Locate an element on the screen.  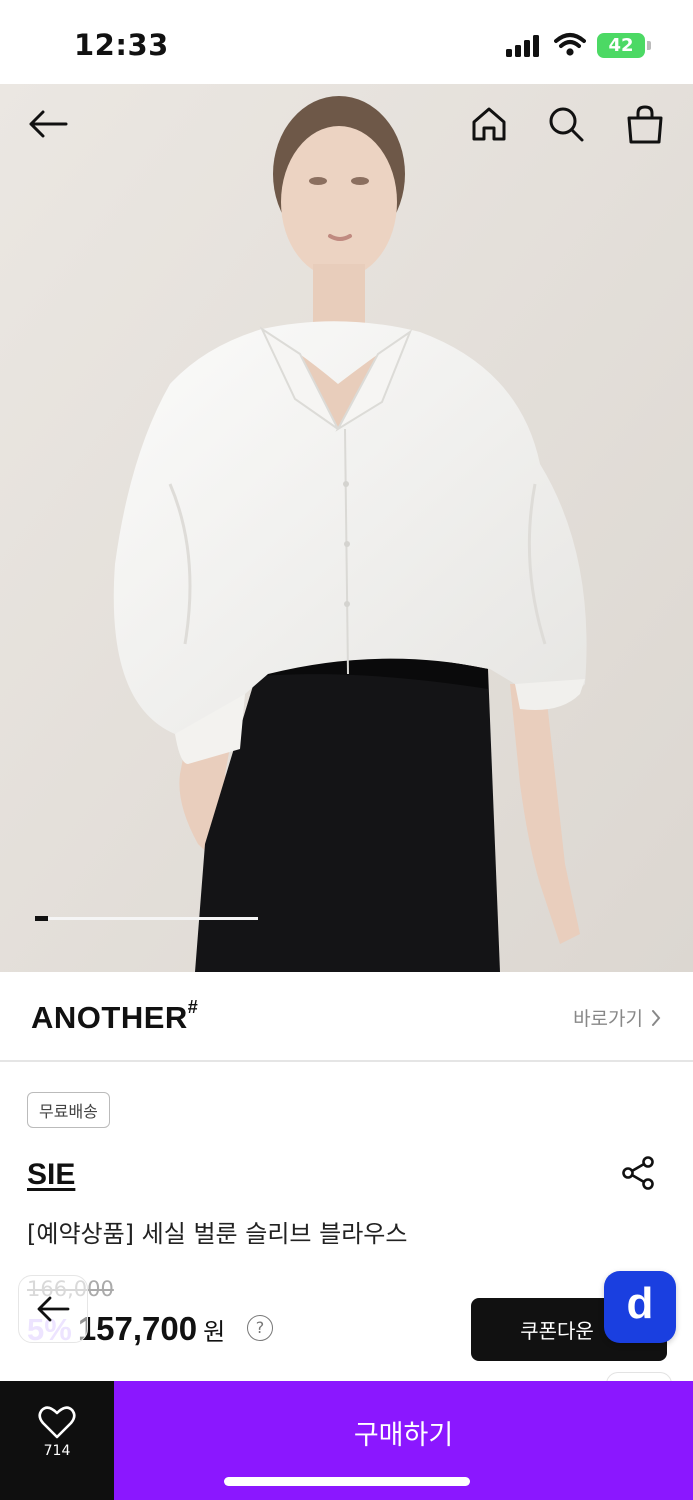
cart-button is located at coordinates (645, 124).